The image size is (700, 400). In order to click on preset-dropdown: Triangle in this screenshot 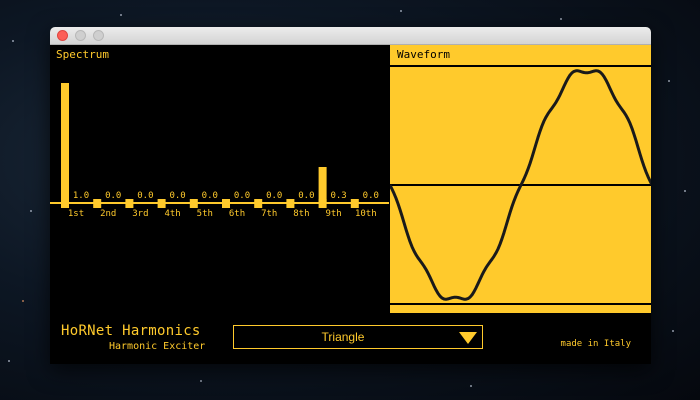, I will do `click(358, 337)`.